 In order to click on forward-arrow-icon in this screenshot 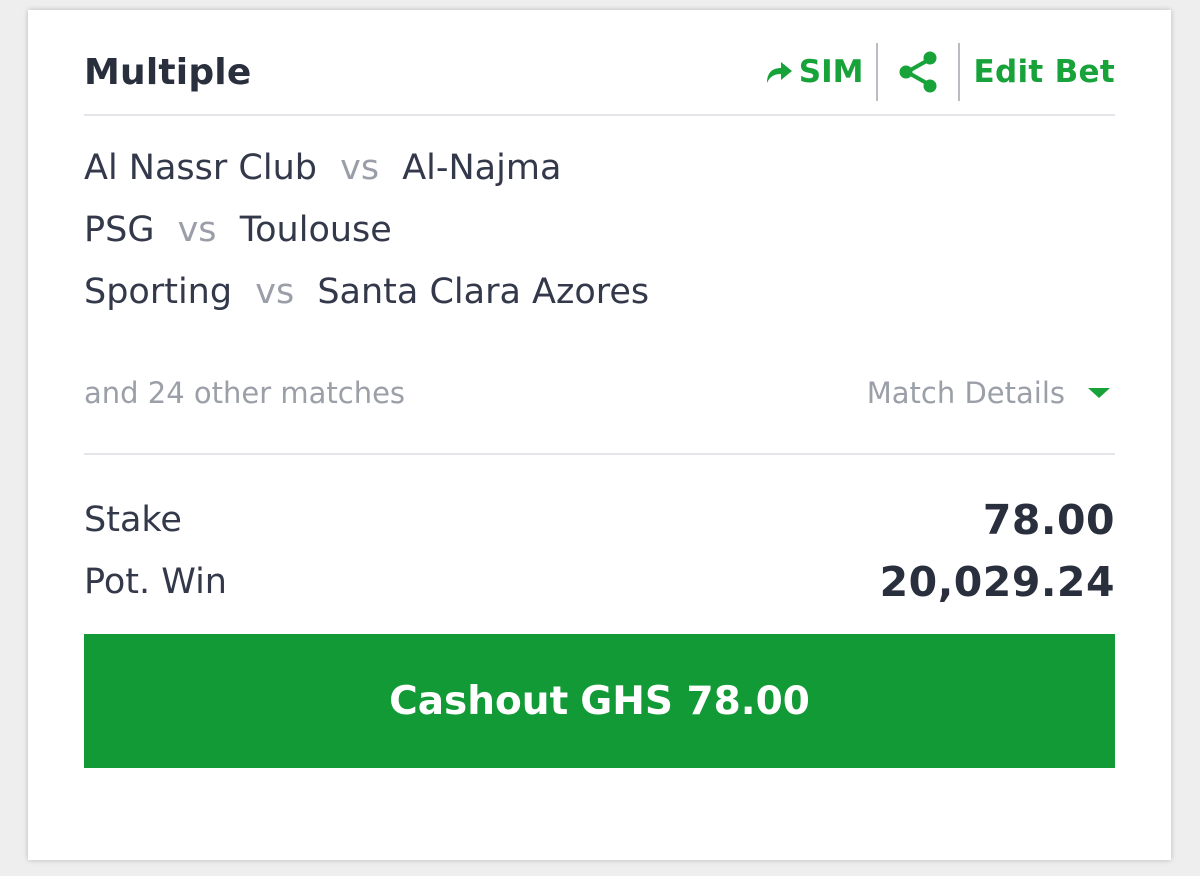, I will do `click(779, 72)`.